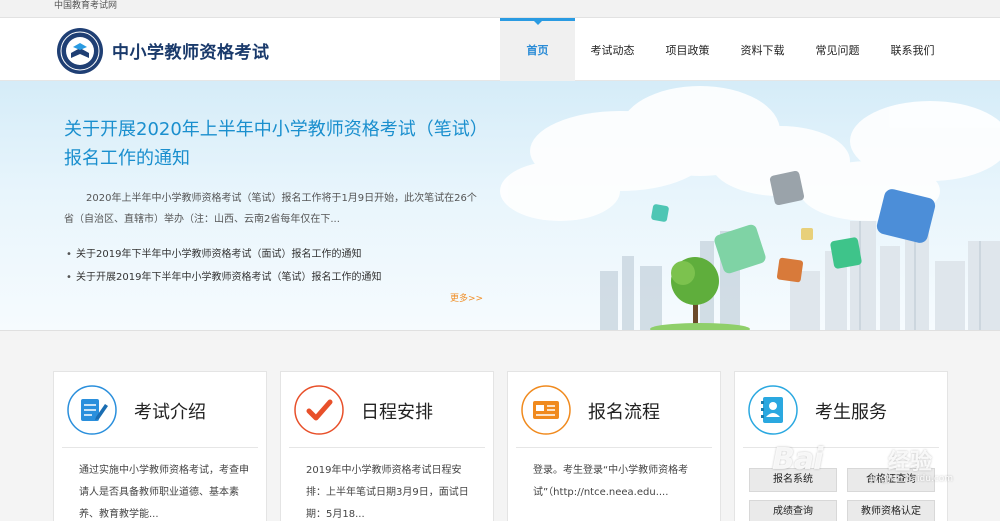 This screenshot has width=1000, height=521. Describe the element at coordinates (500, 9) in the screenshot. I see `top-bar: 中国教育考试网` at that location.